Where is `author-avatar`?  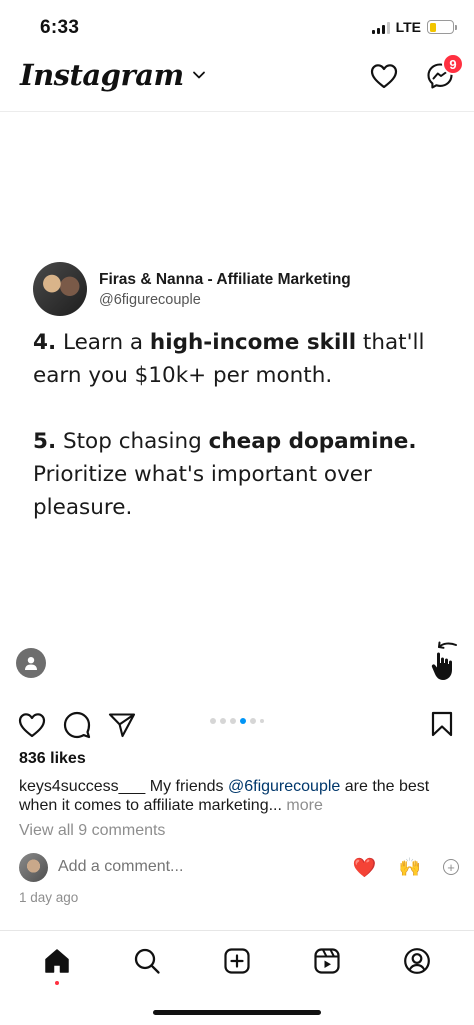
author-avatar is located at coordinates (60, 289).